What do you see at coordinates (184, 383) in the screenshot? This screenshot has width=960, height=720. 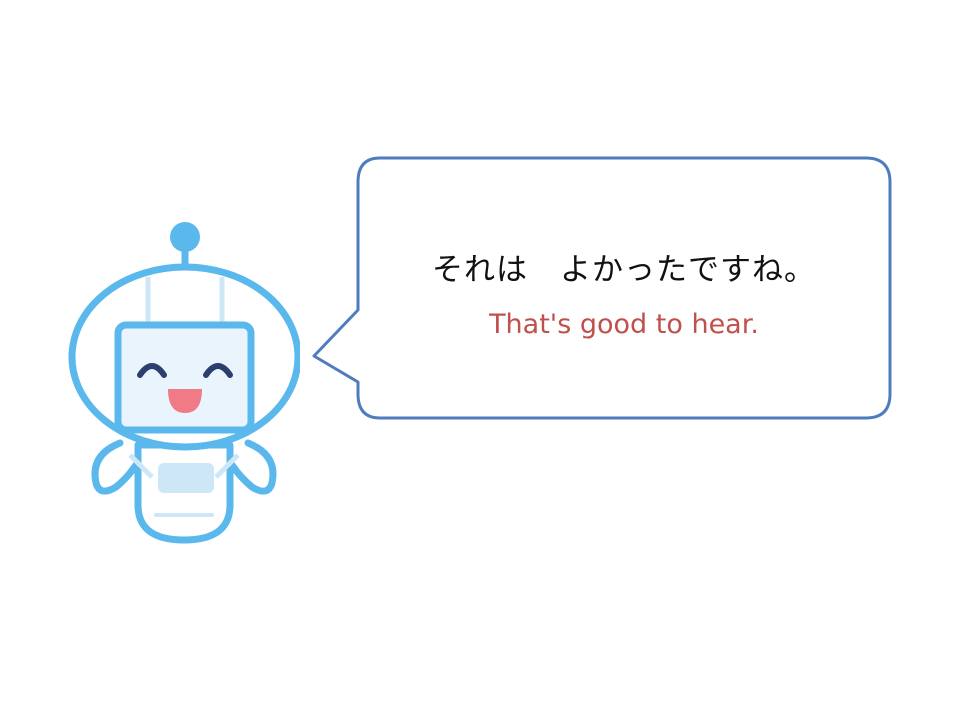 I see `robot-character-icon` at bounding box center [184, 383].